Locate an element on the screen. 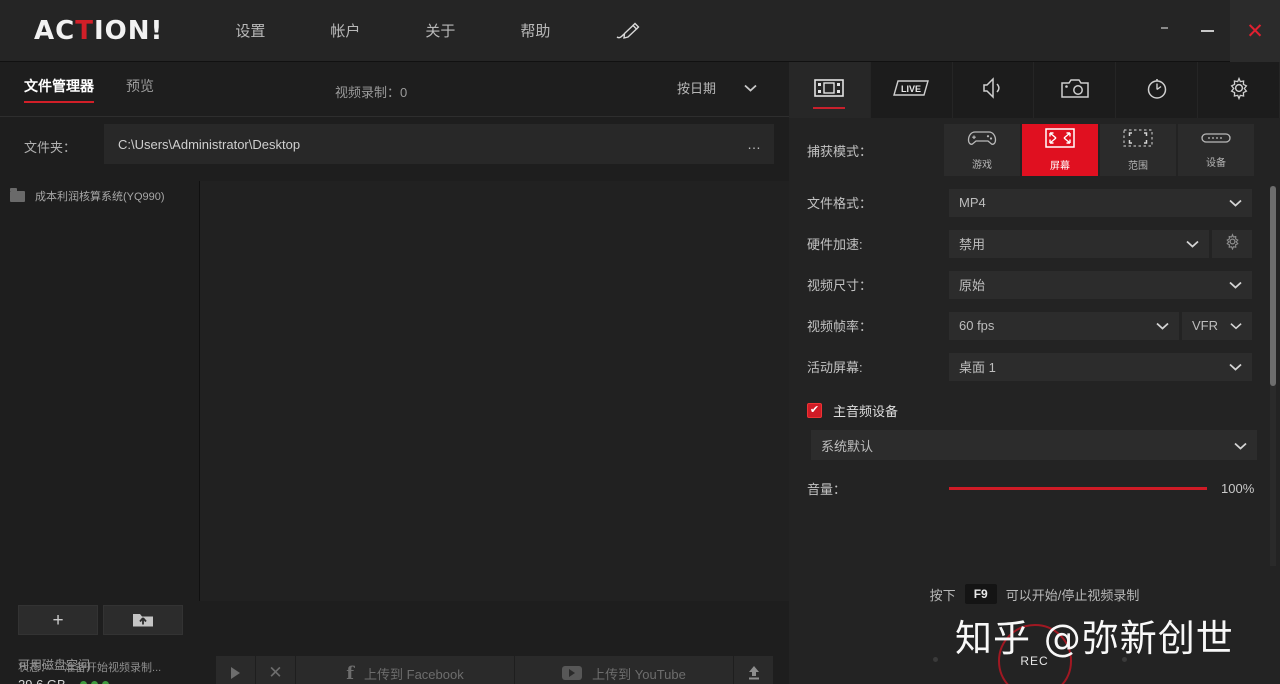 The width and height of the screenshot is (1280, 684). hotkey-suffix: 可以开始/停止视频录制 is located at coordinates (1072, 595).